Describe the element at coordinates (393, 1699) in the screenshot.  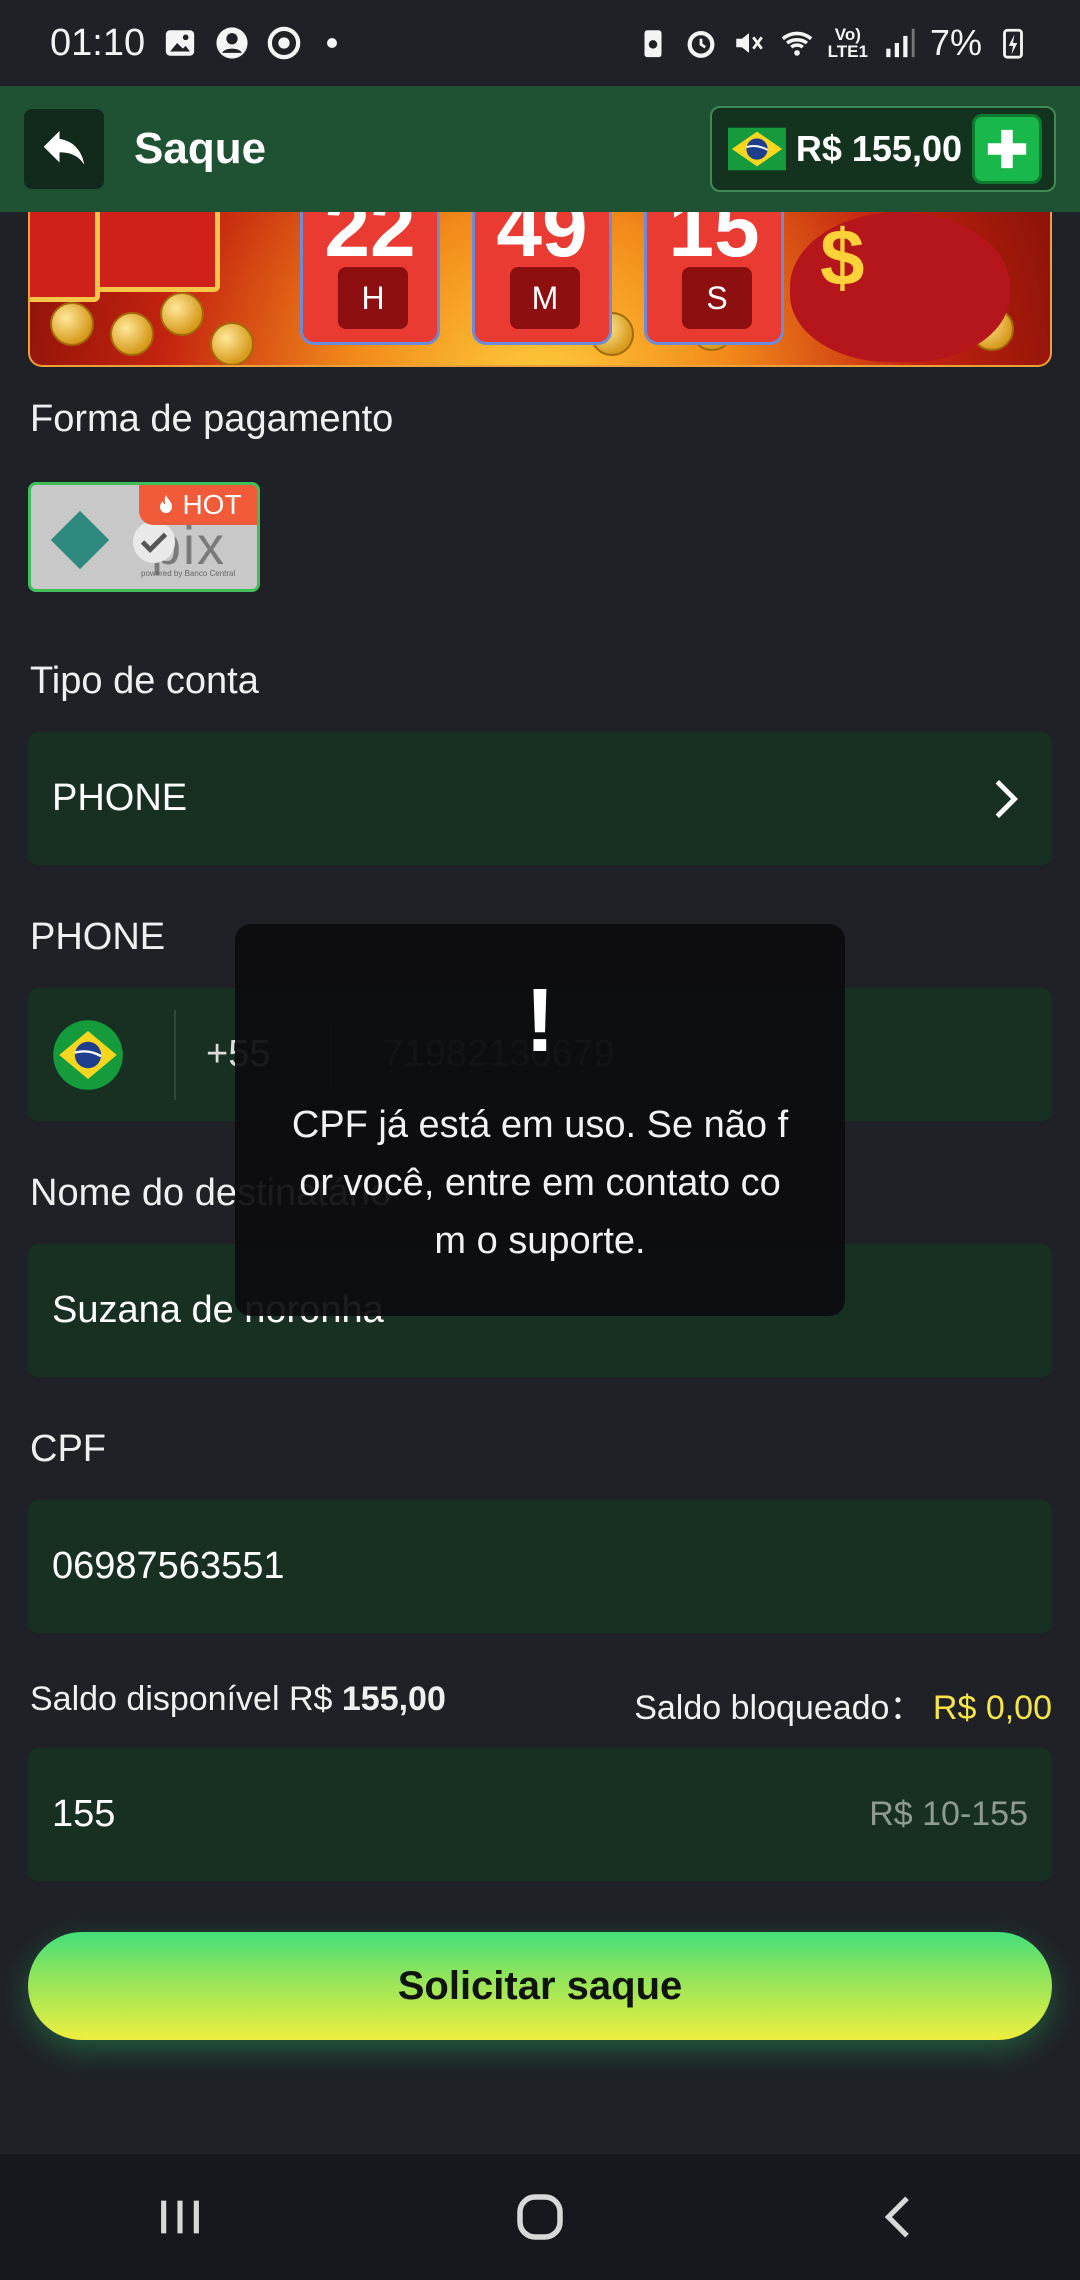
I see `available-balance-value: 155,00` at that location.